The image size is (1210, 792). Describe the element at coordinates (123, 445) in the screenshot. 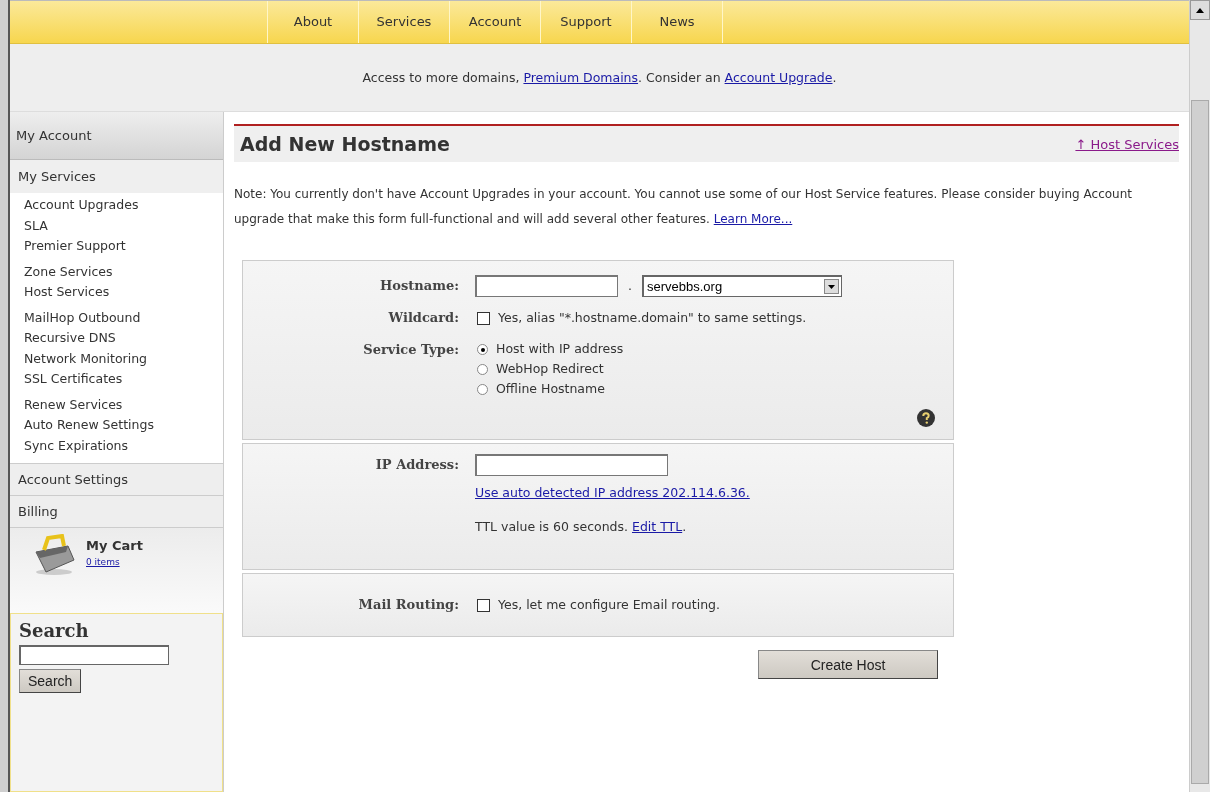

I see `sidebar-item: Sync Expirations` at that location.